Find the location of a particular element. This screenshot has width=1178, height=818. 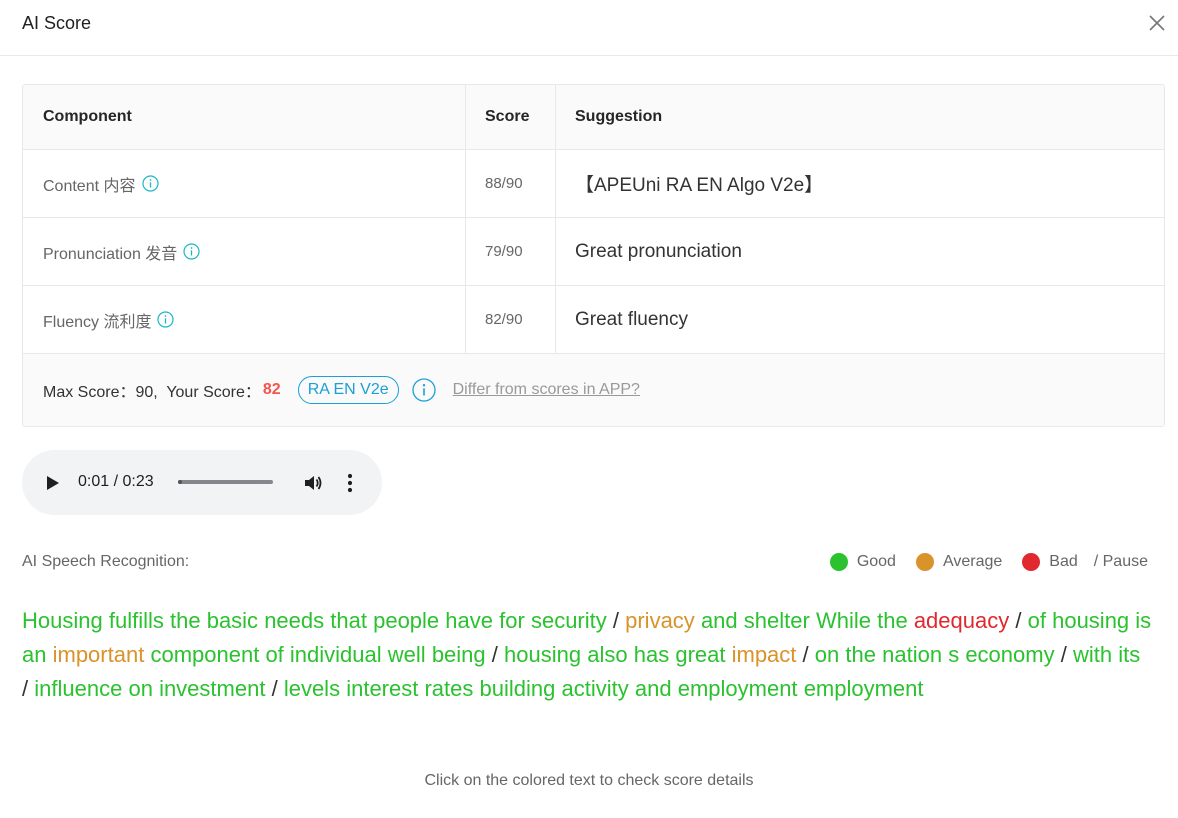

suggestion-cell: 【APEUni RA EN Algo V2e】 is located at coordinates (699, 185).